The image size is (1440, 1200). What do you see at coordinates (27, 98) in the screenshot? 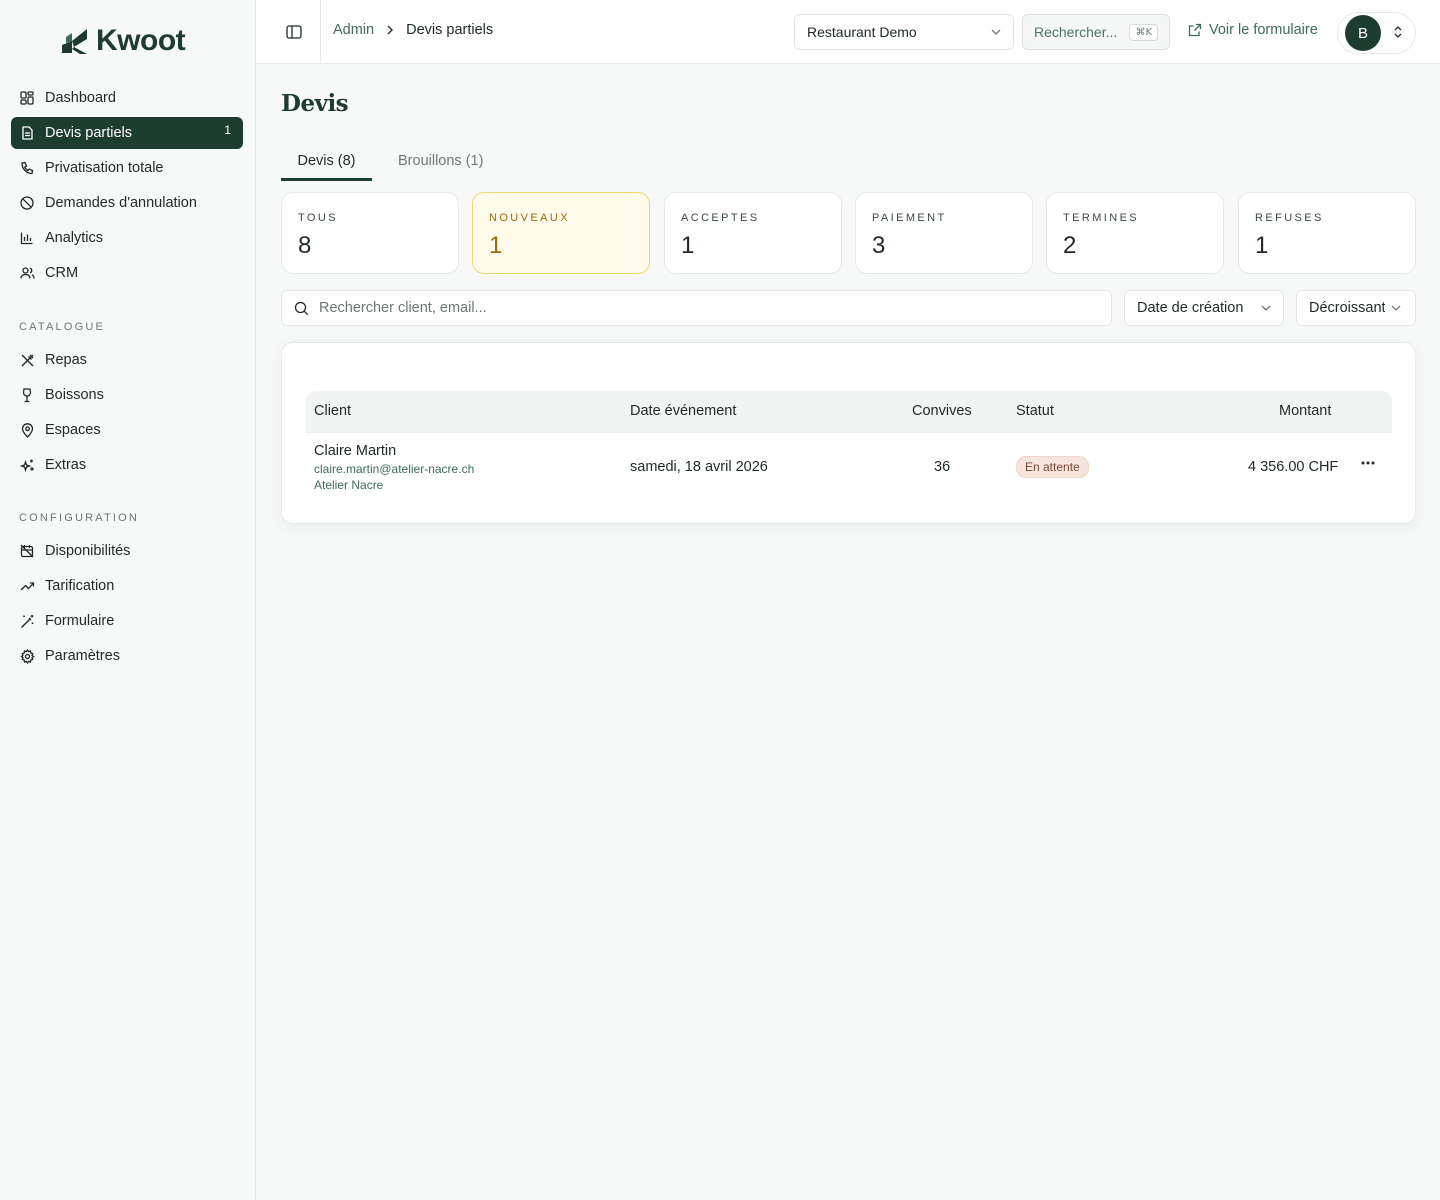
I see `dashboard-icon` at bounding box center [27, 98].